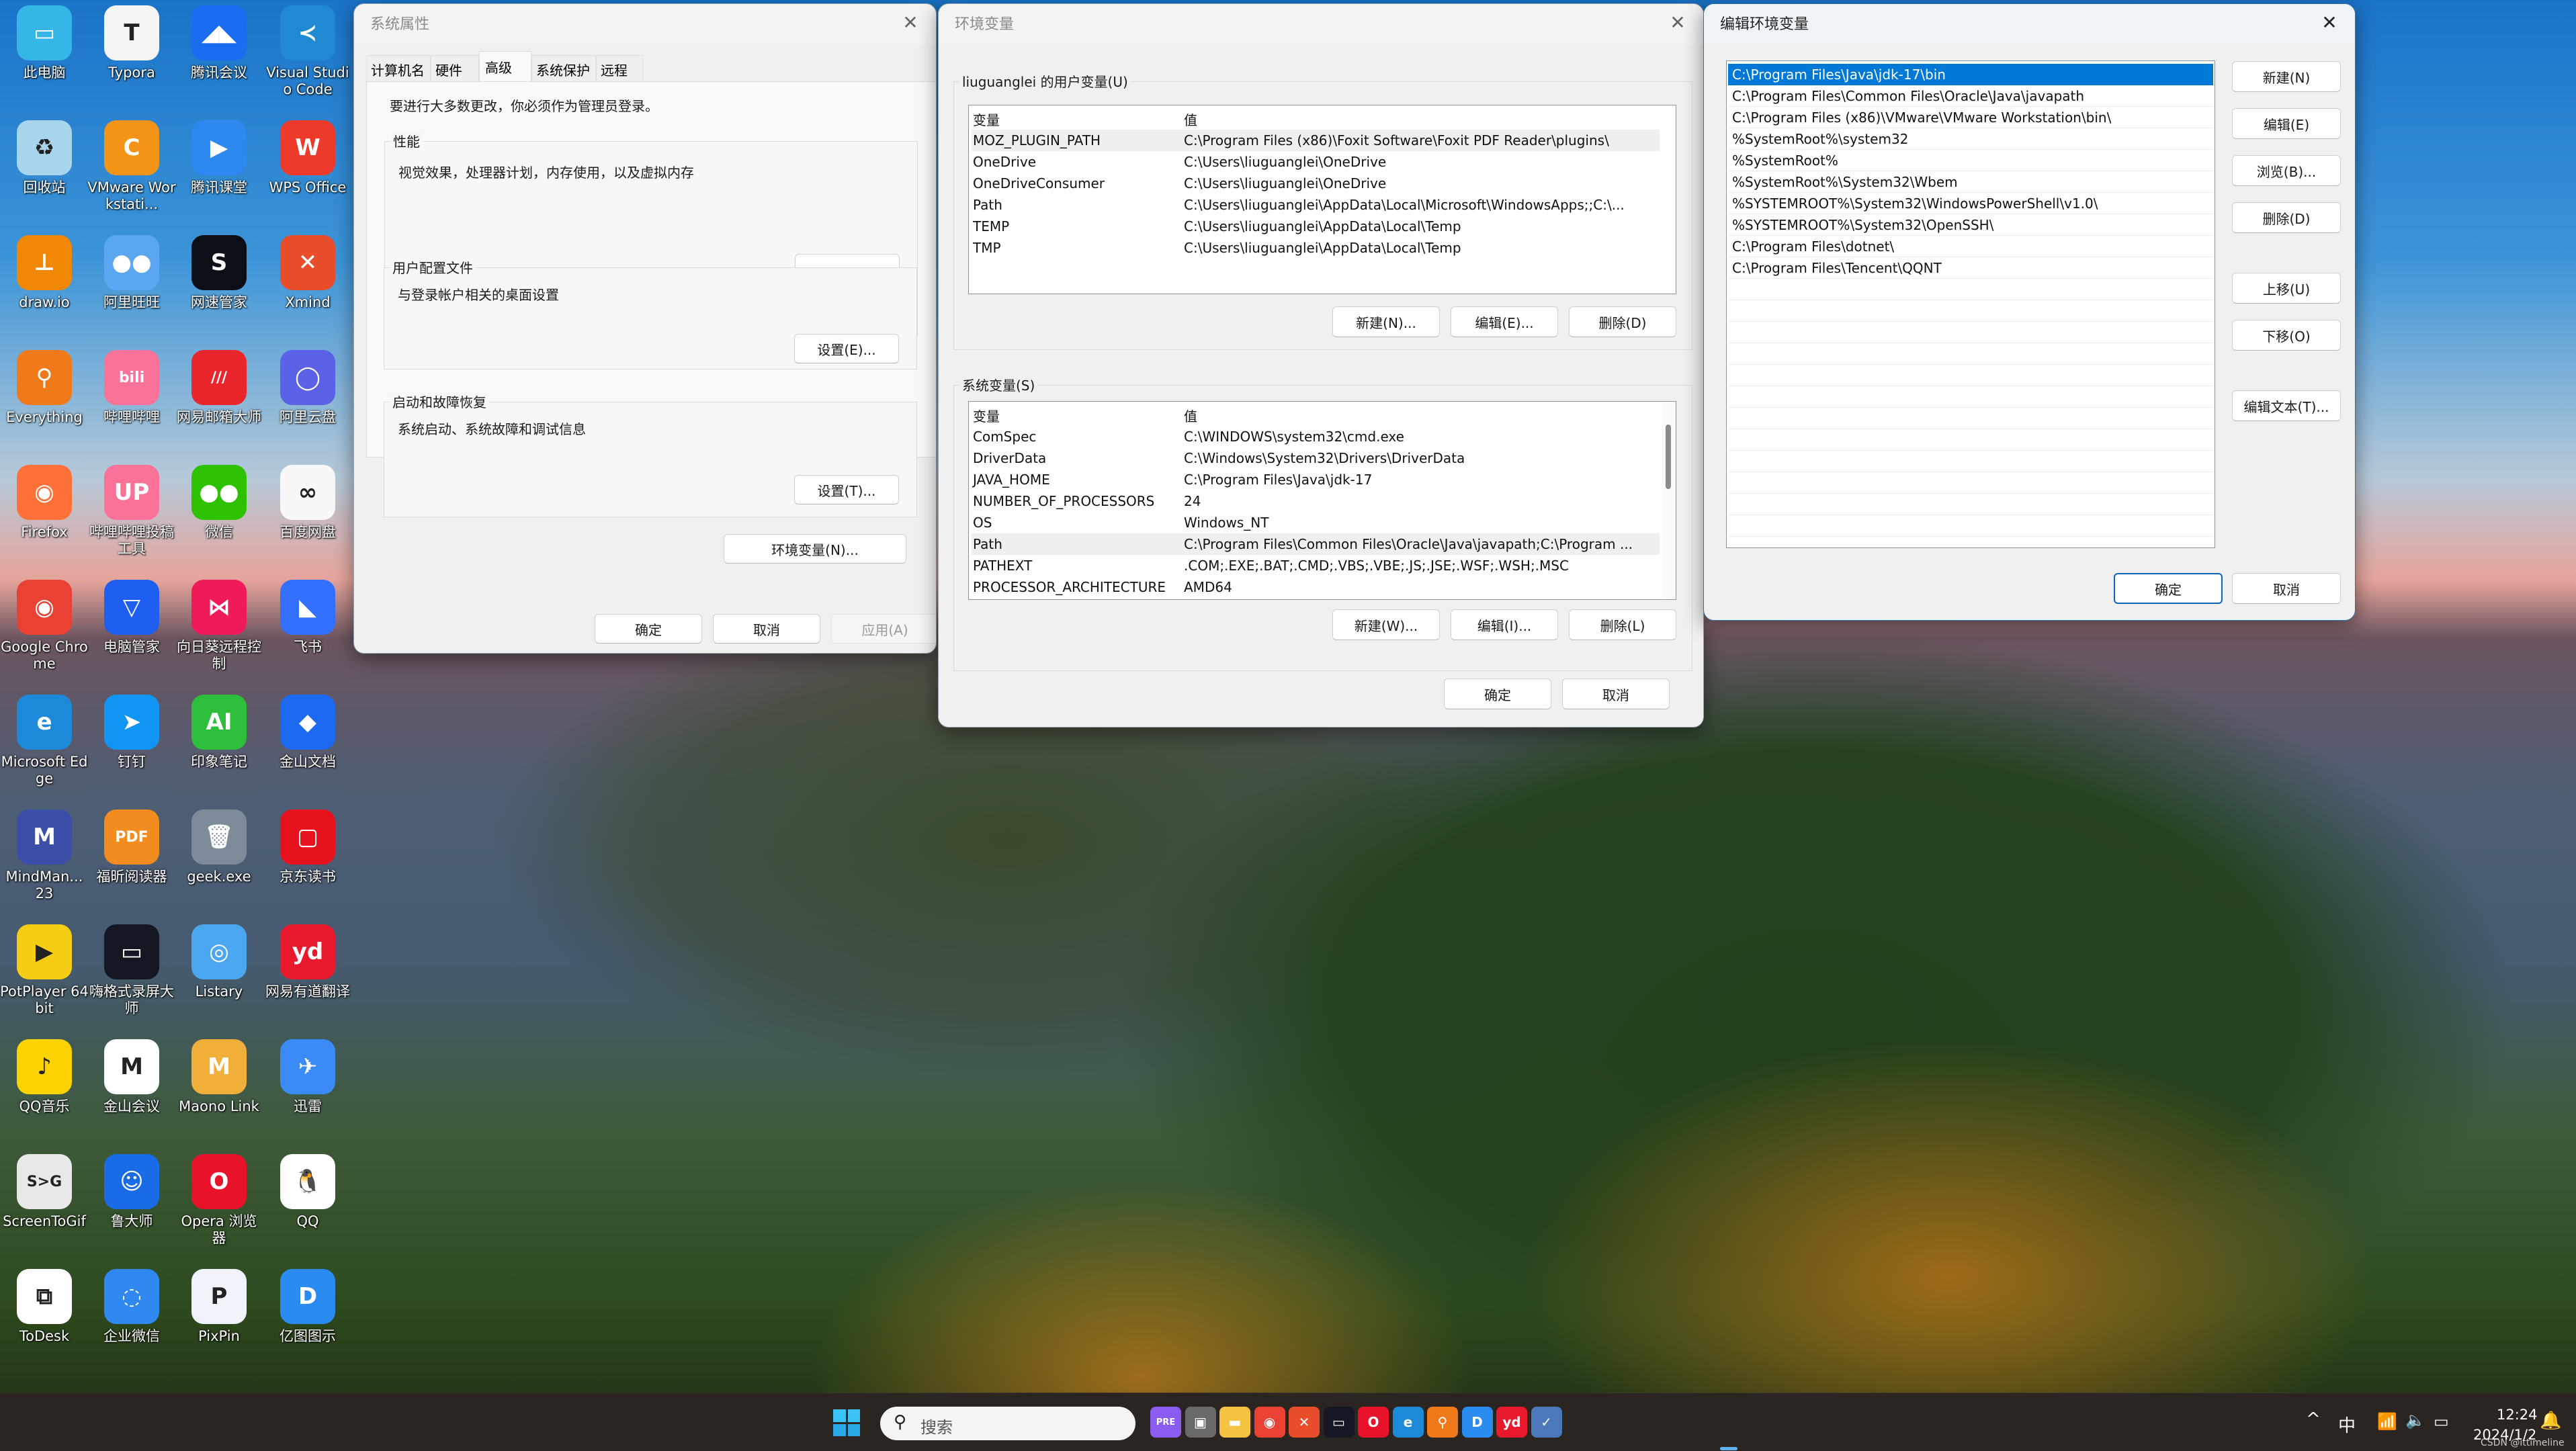  I want to click on clock-time: 12:24, so click(2517, 1415).